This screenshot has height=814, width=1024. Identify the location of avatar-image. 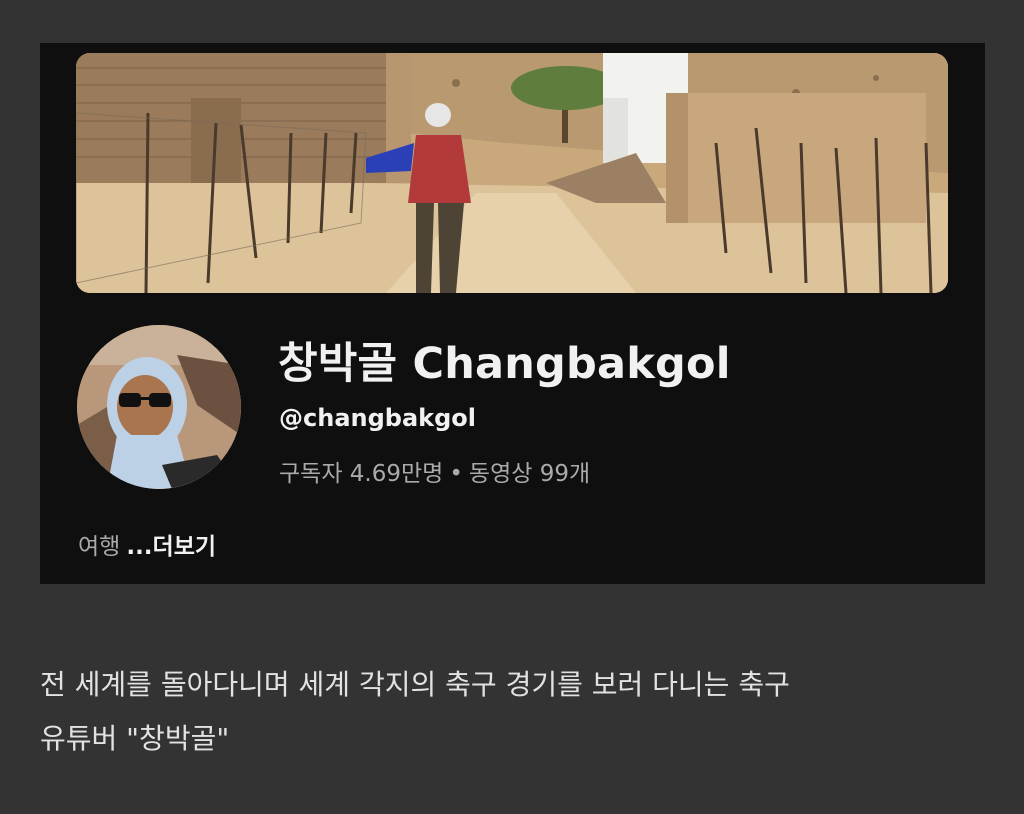
(159, 407).